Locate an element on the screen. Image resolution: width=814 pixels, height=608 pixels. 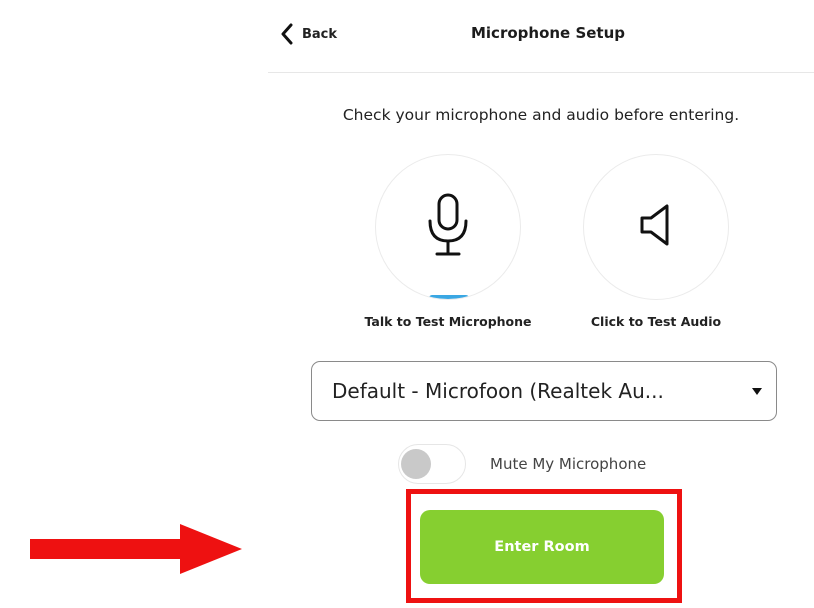
mute-microphone-toggle is located at coordinates (432, 464).